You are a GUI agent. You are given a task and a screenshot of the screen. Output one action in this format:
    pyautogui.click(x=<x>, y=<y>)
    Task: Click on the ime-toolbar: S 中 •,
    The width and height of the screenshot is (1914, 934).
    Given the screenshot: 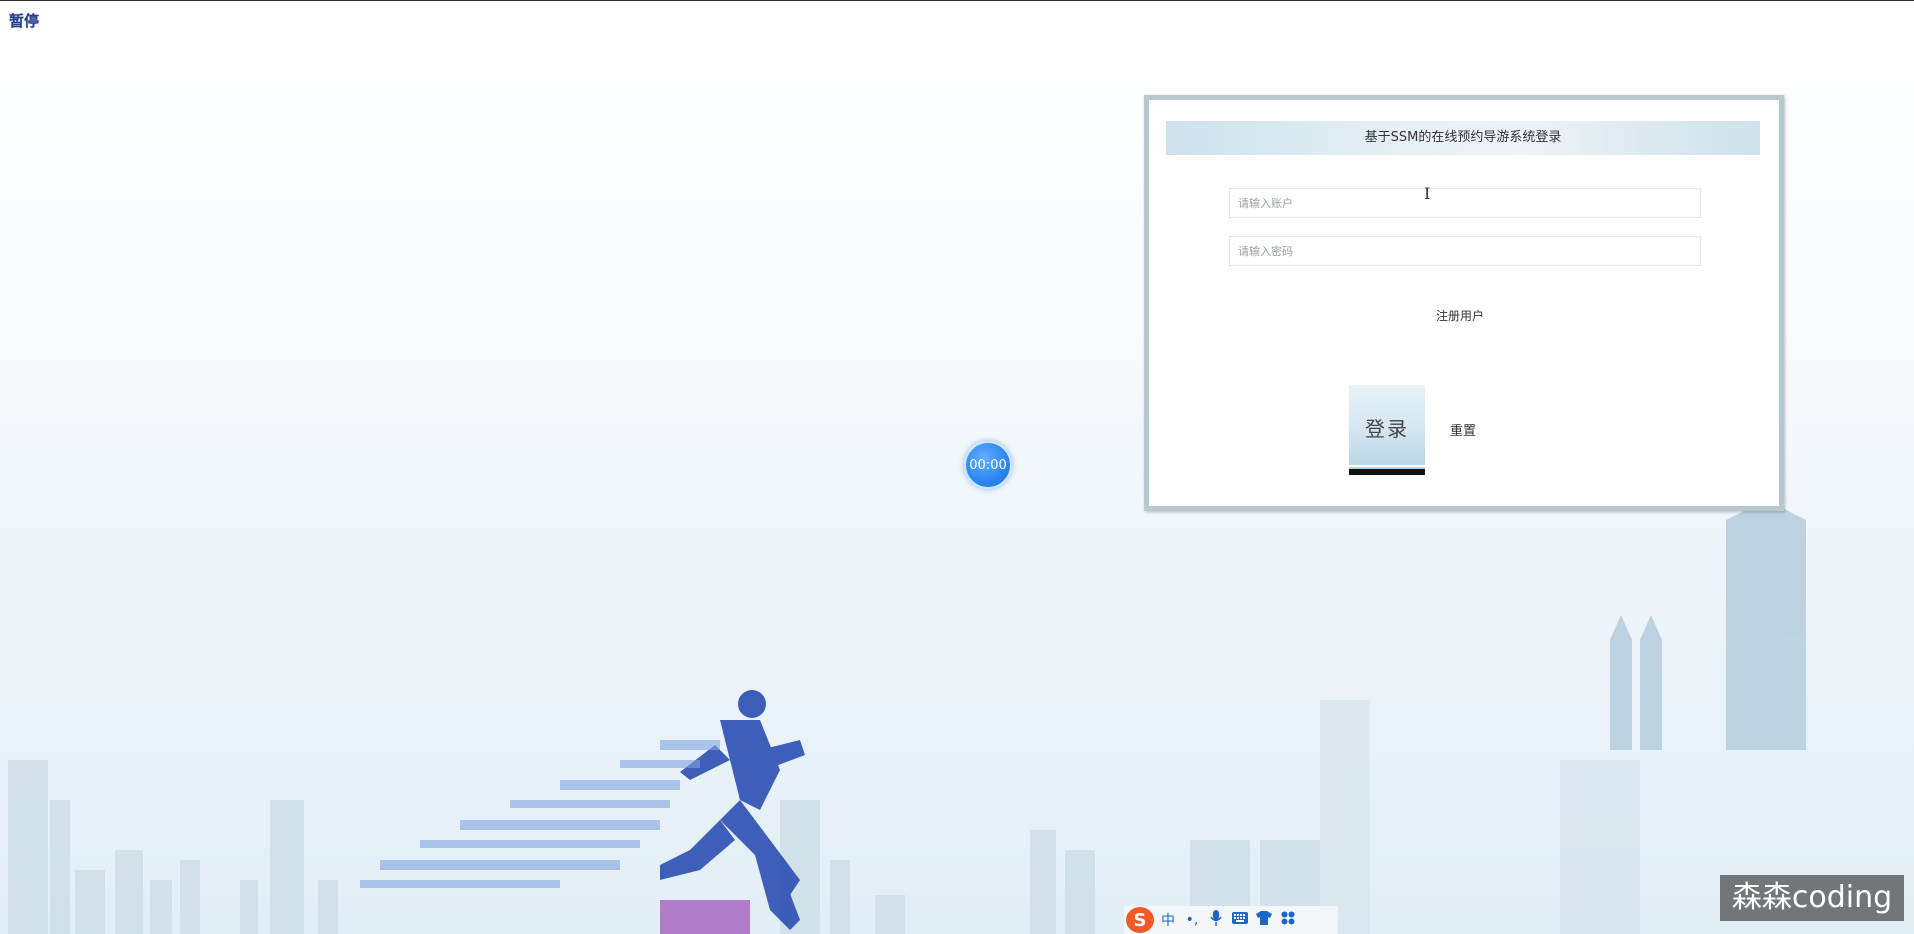 What is the action you would take?
    pyautogui.click(x=1231, y=920)
    